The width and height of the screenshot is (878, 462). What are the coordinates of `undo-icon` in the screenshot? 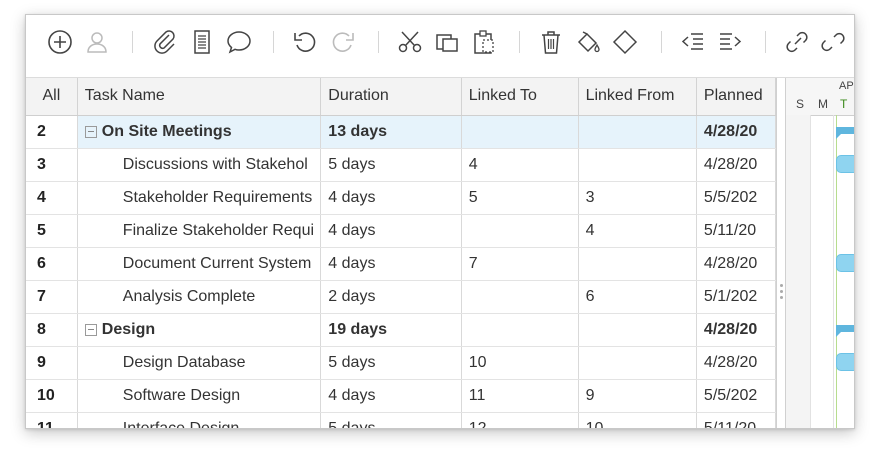 It's located at (305, 42).